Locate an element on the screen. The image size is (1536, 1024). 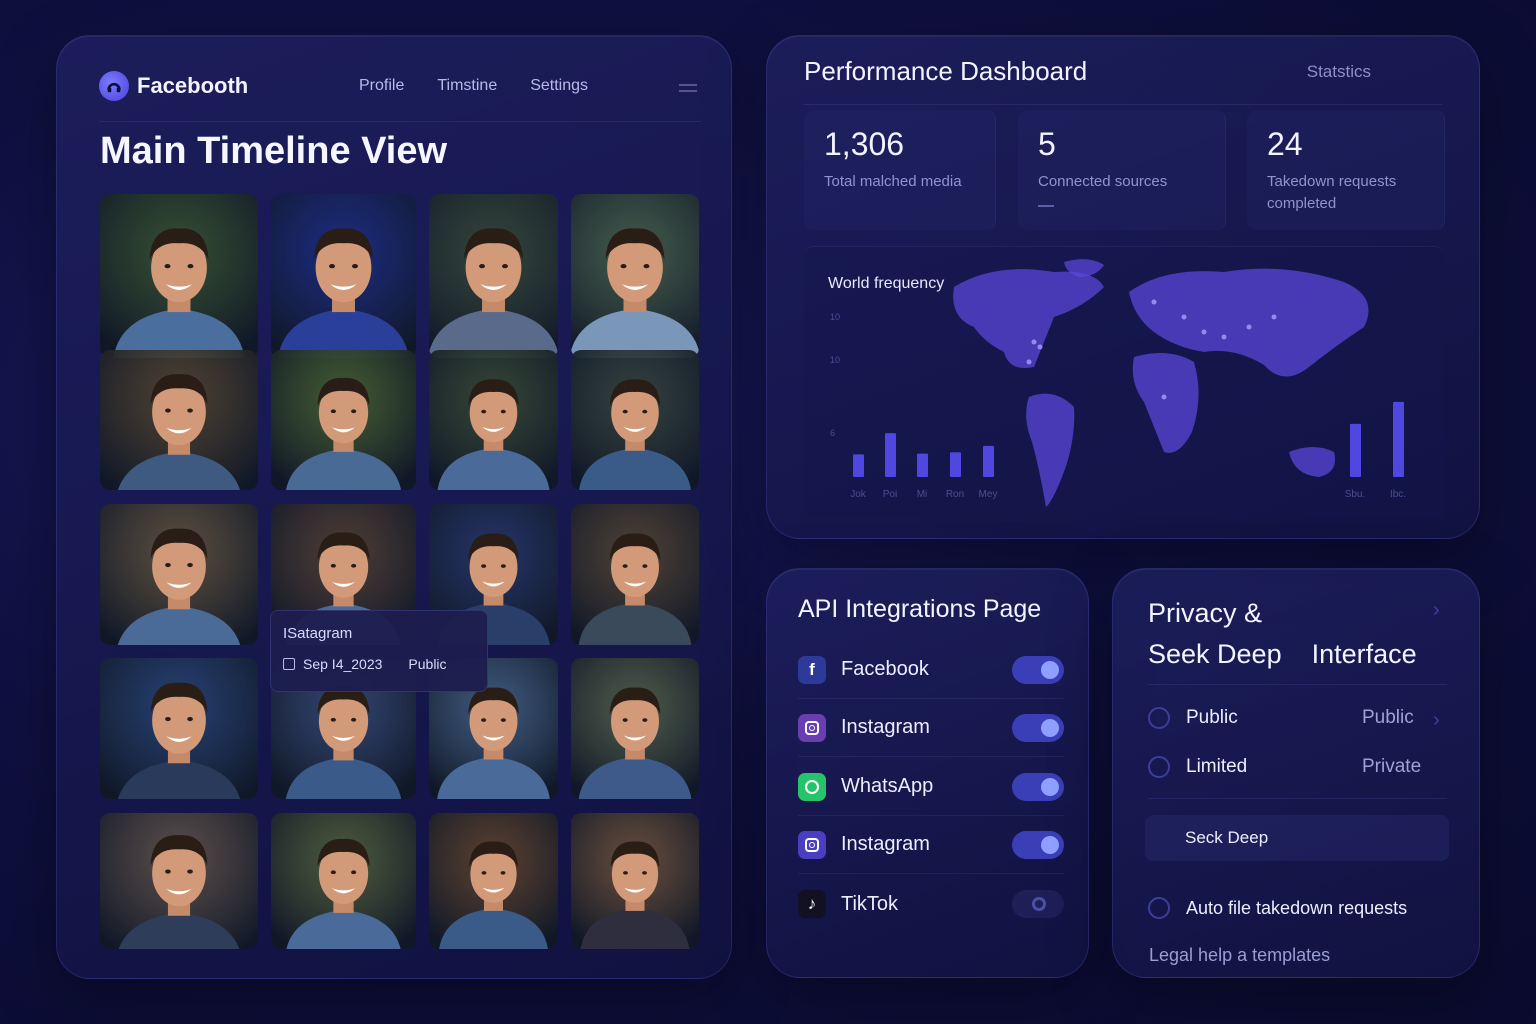
stat-takedowns: 24 Takedown requests completed is located at coordinates (1346, 170).